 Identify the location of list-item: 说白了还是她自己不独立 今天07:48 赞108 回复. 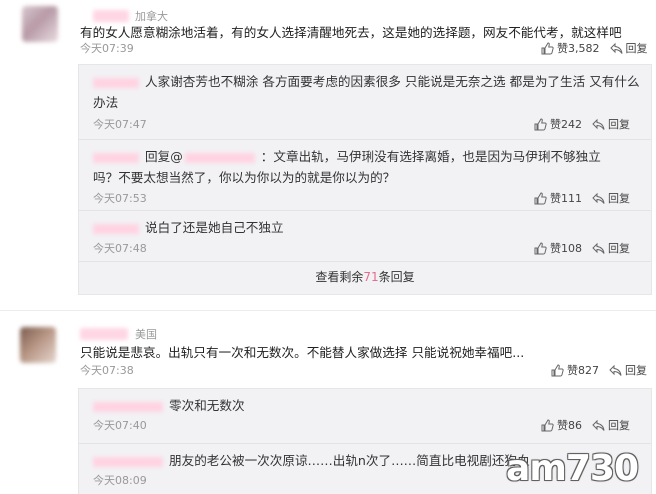
(365, 232).